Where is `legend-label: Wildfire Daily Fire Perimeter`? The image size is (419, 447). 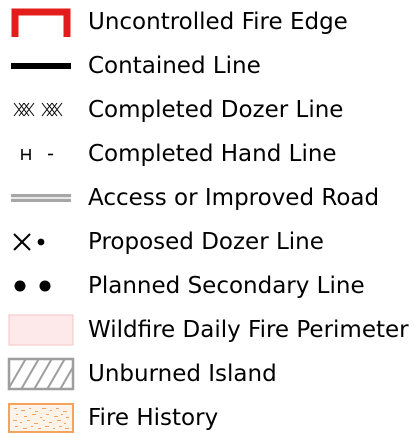 legend-label: Wildfire Daily Fire Perimeter is located at coordinates (248, 330).